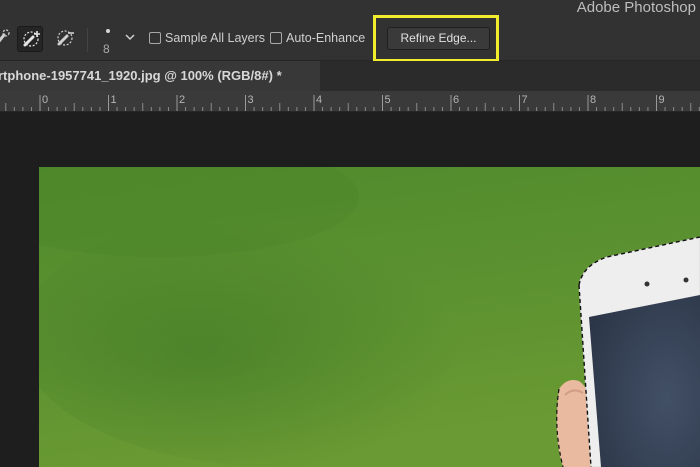  What do you see at coordinates (114, 100) in the screenshot?
I see `ruler-label: 1` at bounding box center [114, 100].